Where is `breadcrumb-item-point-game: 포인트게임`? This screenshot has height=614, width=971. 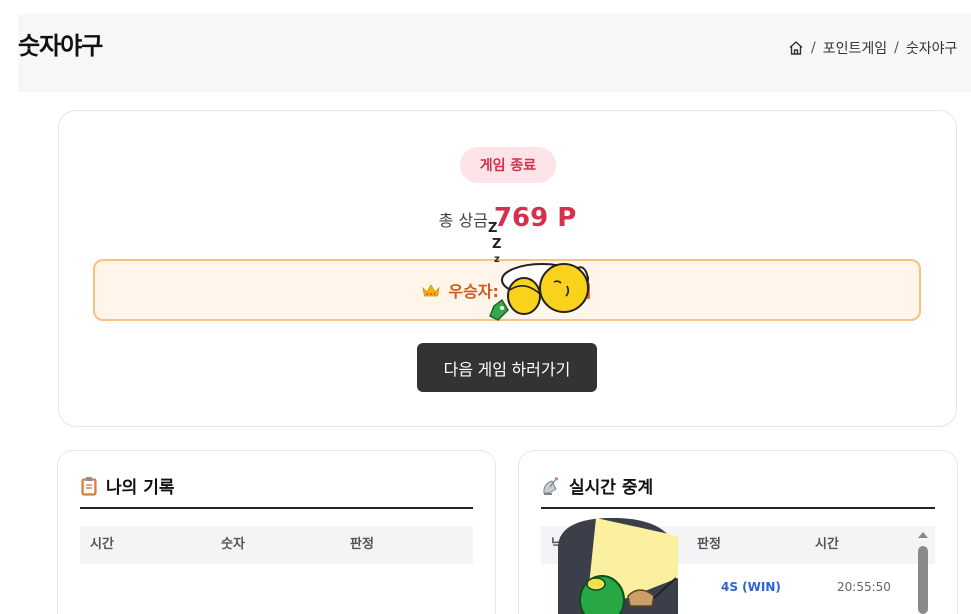 breadcrumb-item-point-game: 포인트게임 is located at coordinates (855, 48).